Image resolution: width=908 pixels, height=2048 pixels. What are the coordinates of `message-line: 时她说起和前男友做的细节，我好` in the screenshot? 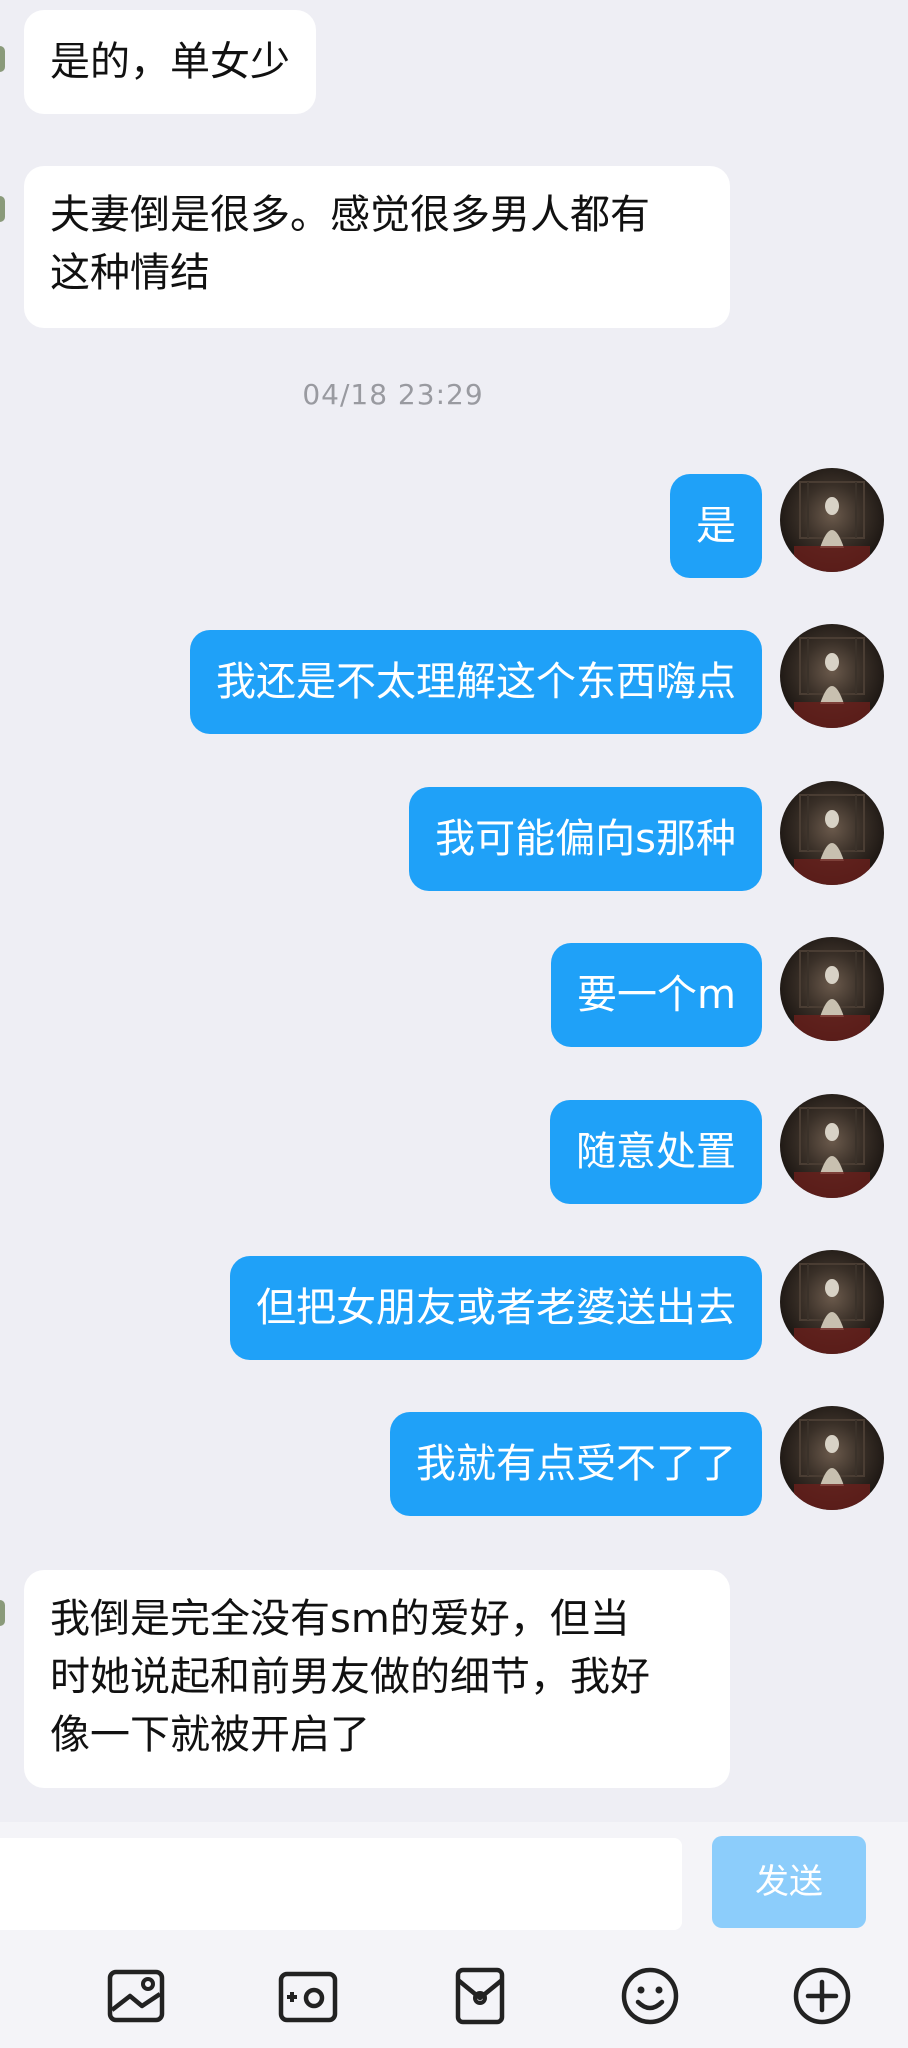 It's located at (350, 1677).